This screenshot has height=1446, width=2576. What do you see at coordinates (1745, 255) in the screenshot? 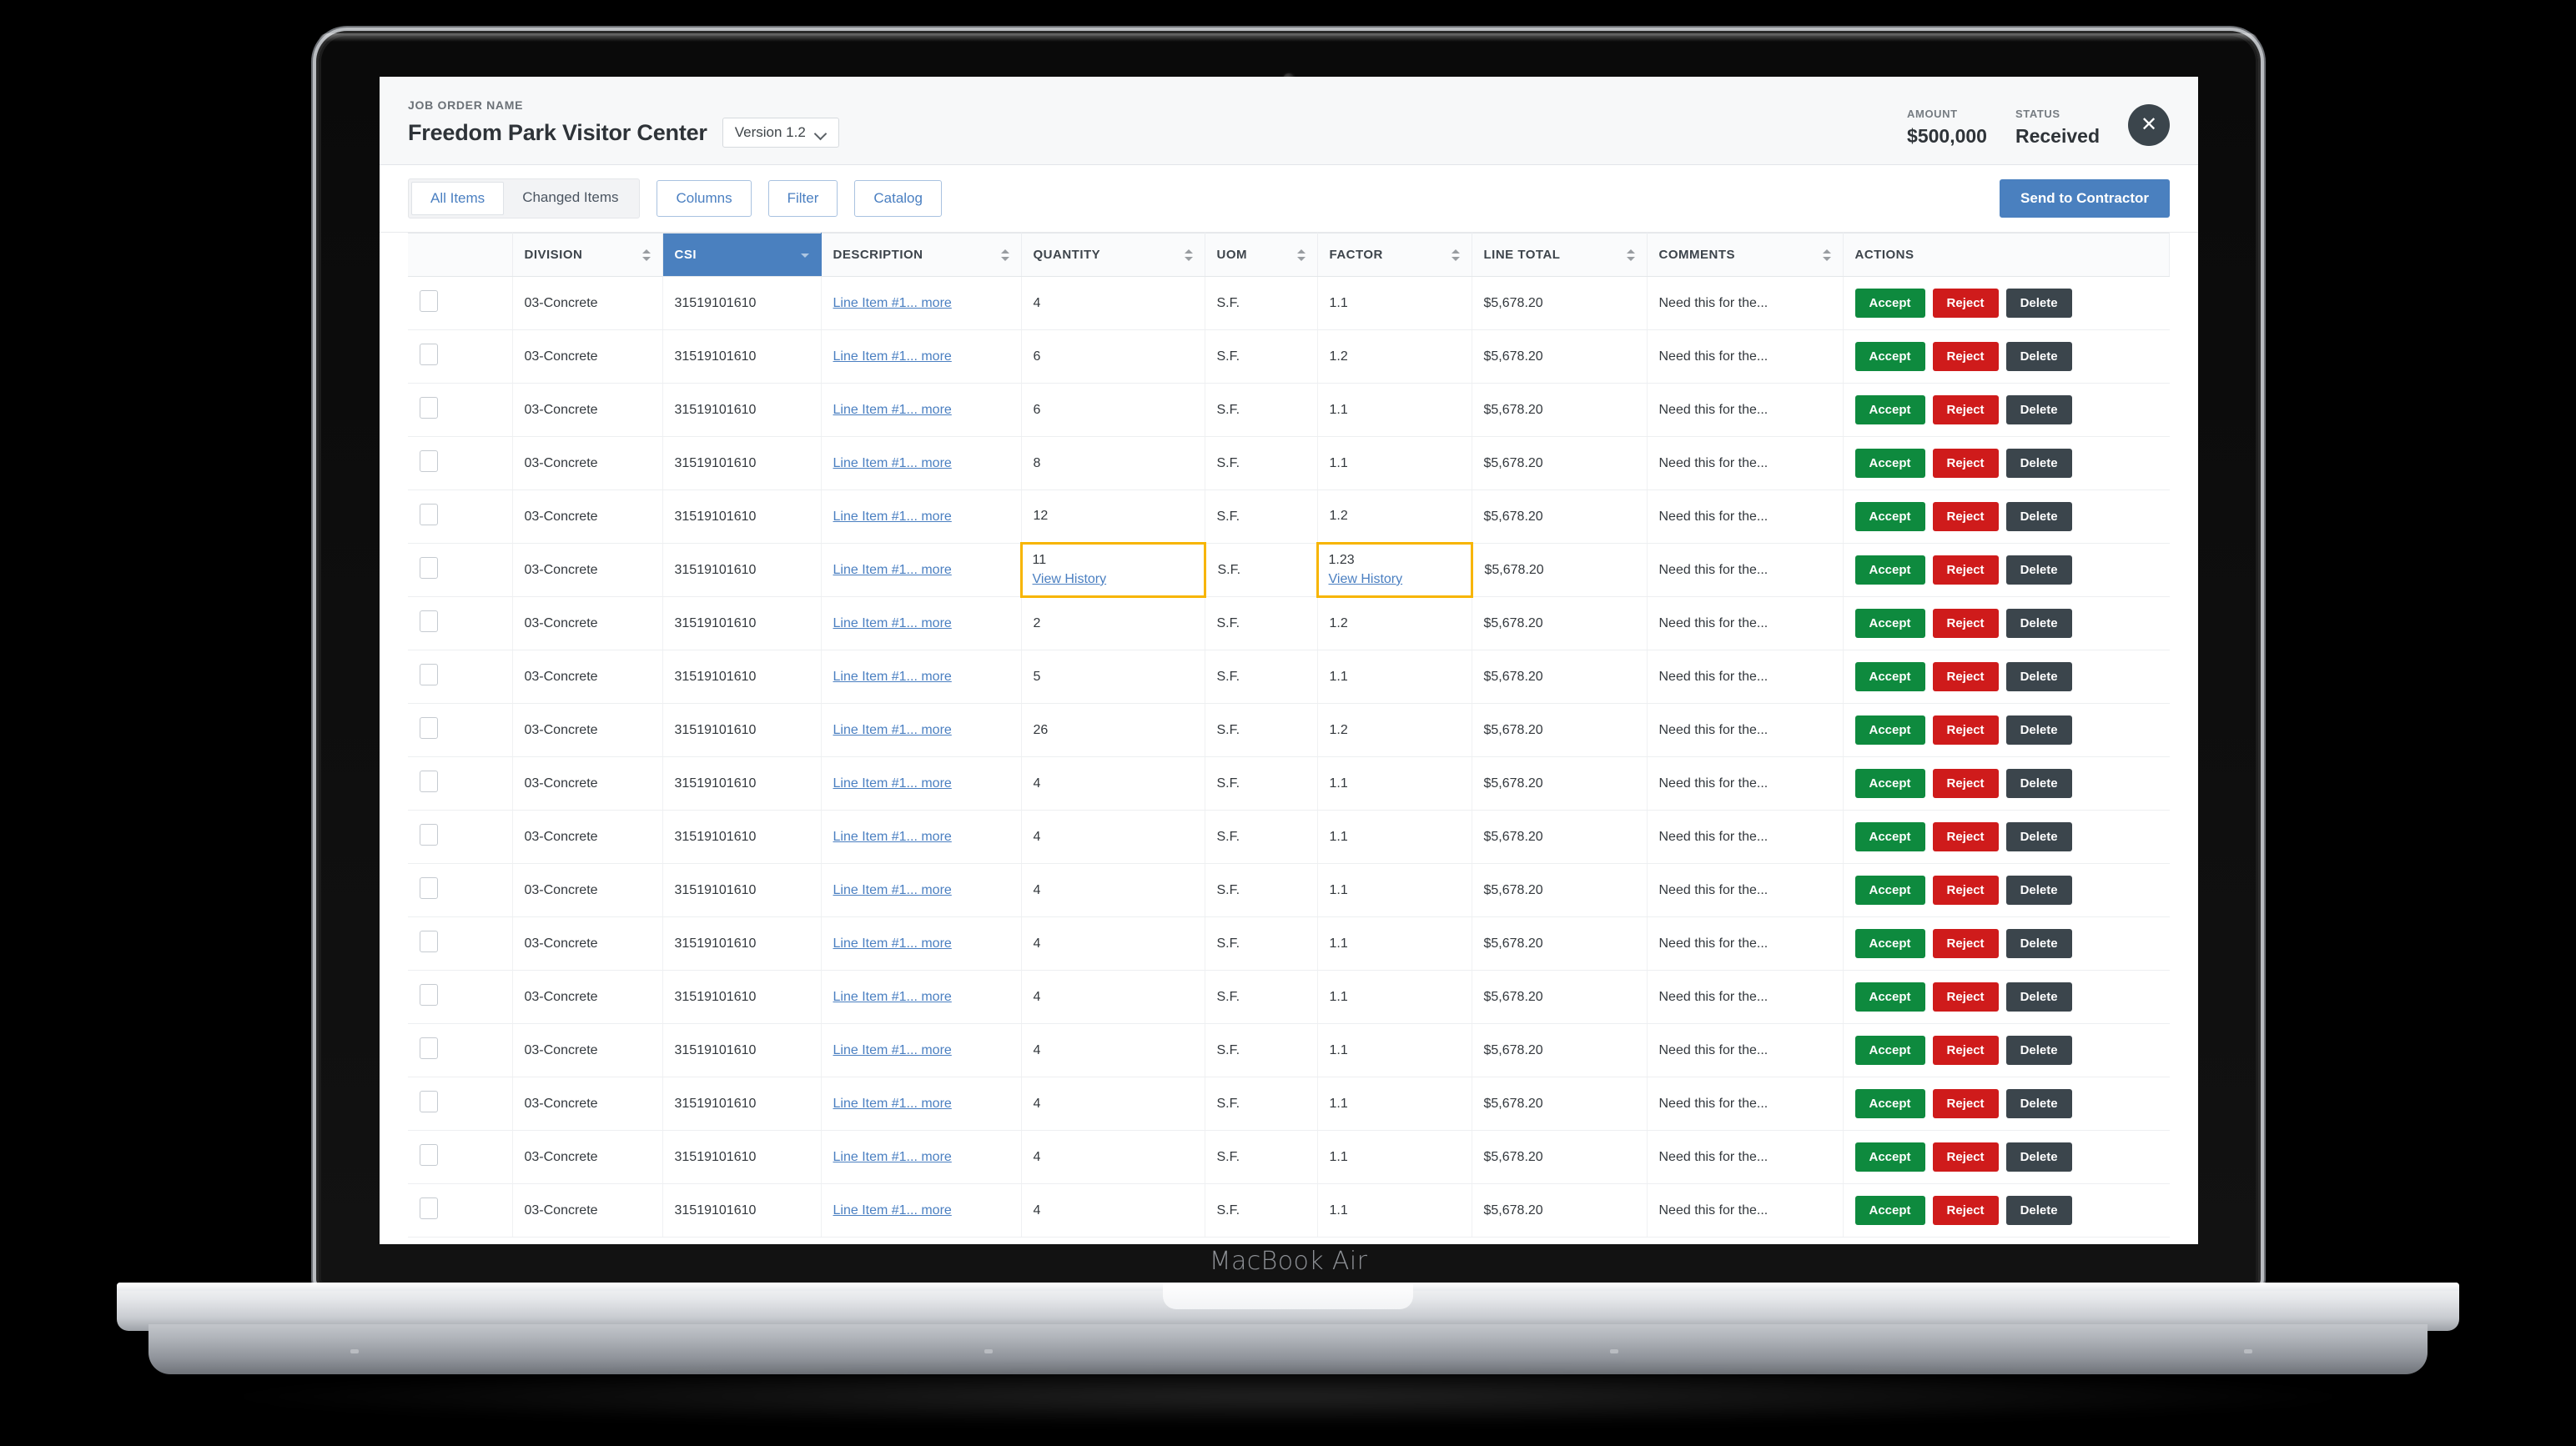
I see `column-header-comments: COMMENTS` at bounding box center [1745, 255].